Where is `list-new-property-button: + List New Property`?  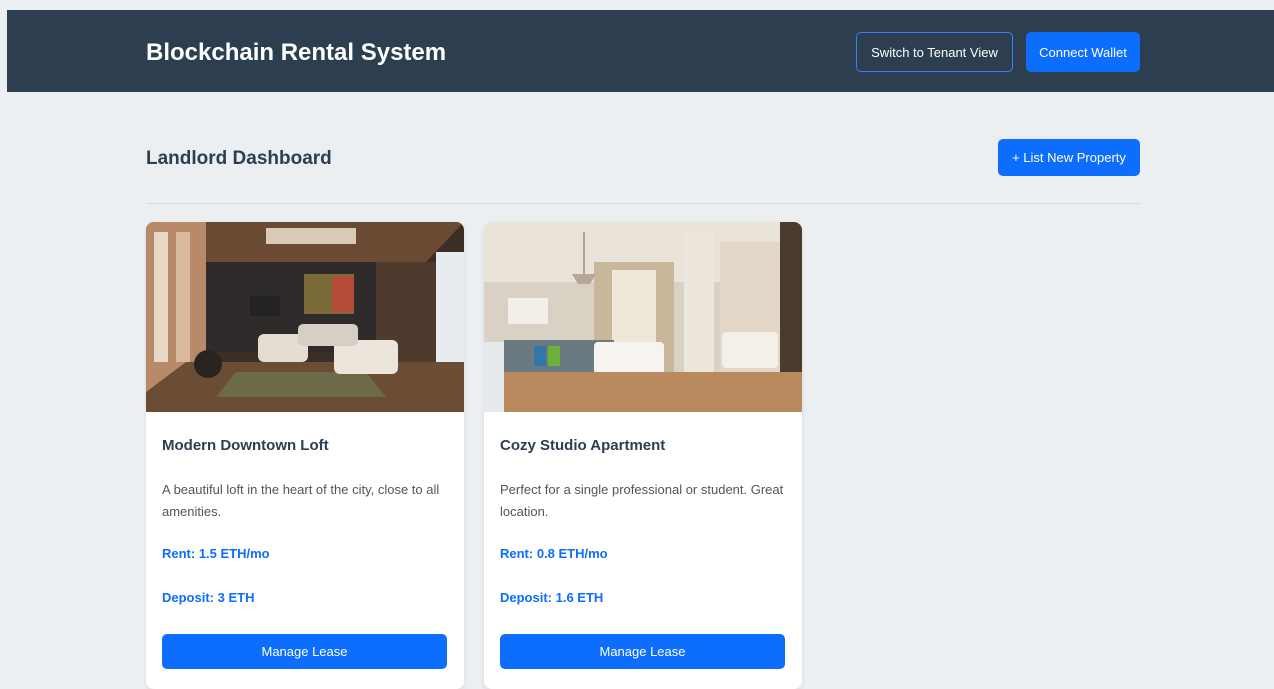 list-new-property-button: + List New Property is located at coordinates (1069, 157).